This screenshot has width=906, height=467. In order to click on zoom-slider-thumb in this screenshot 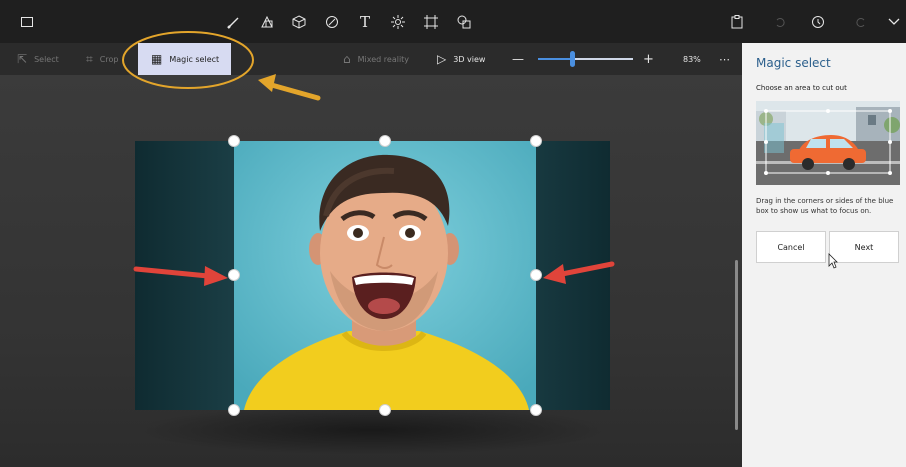, I will do `click(573, 59)`.